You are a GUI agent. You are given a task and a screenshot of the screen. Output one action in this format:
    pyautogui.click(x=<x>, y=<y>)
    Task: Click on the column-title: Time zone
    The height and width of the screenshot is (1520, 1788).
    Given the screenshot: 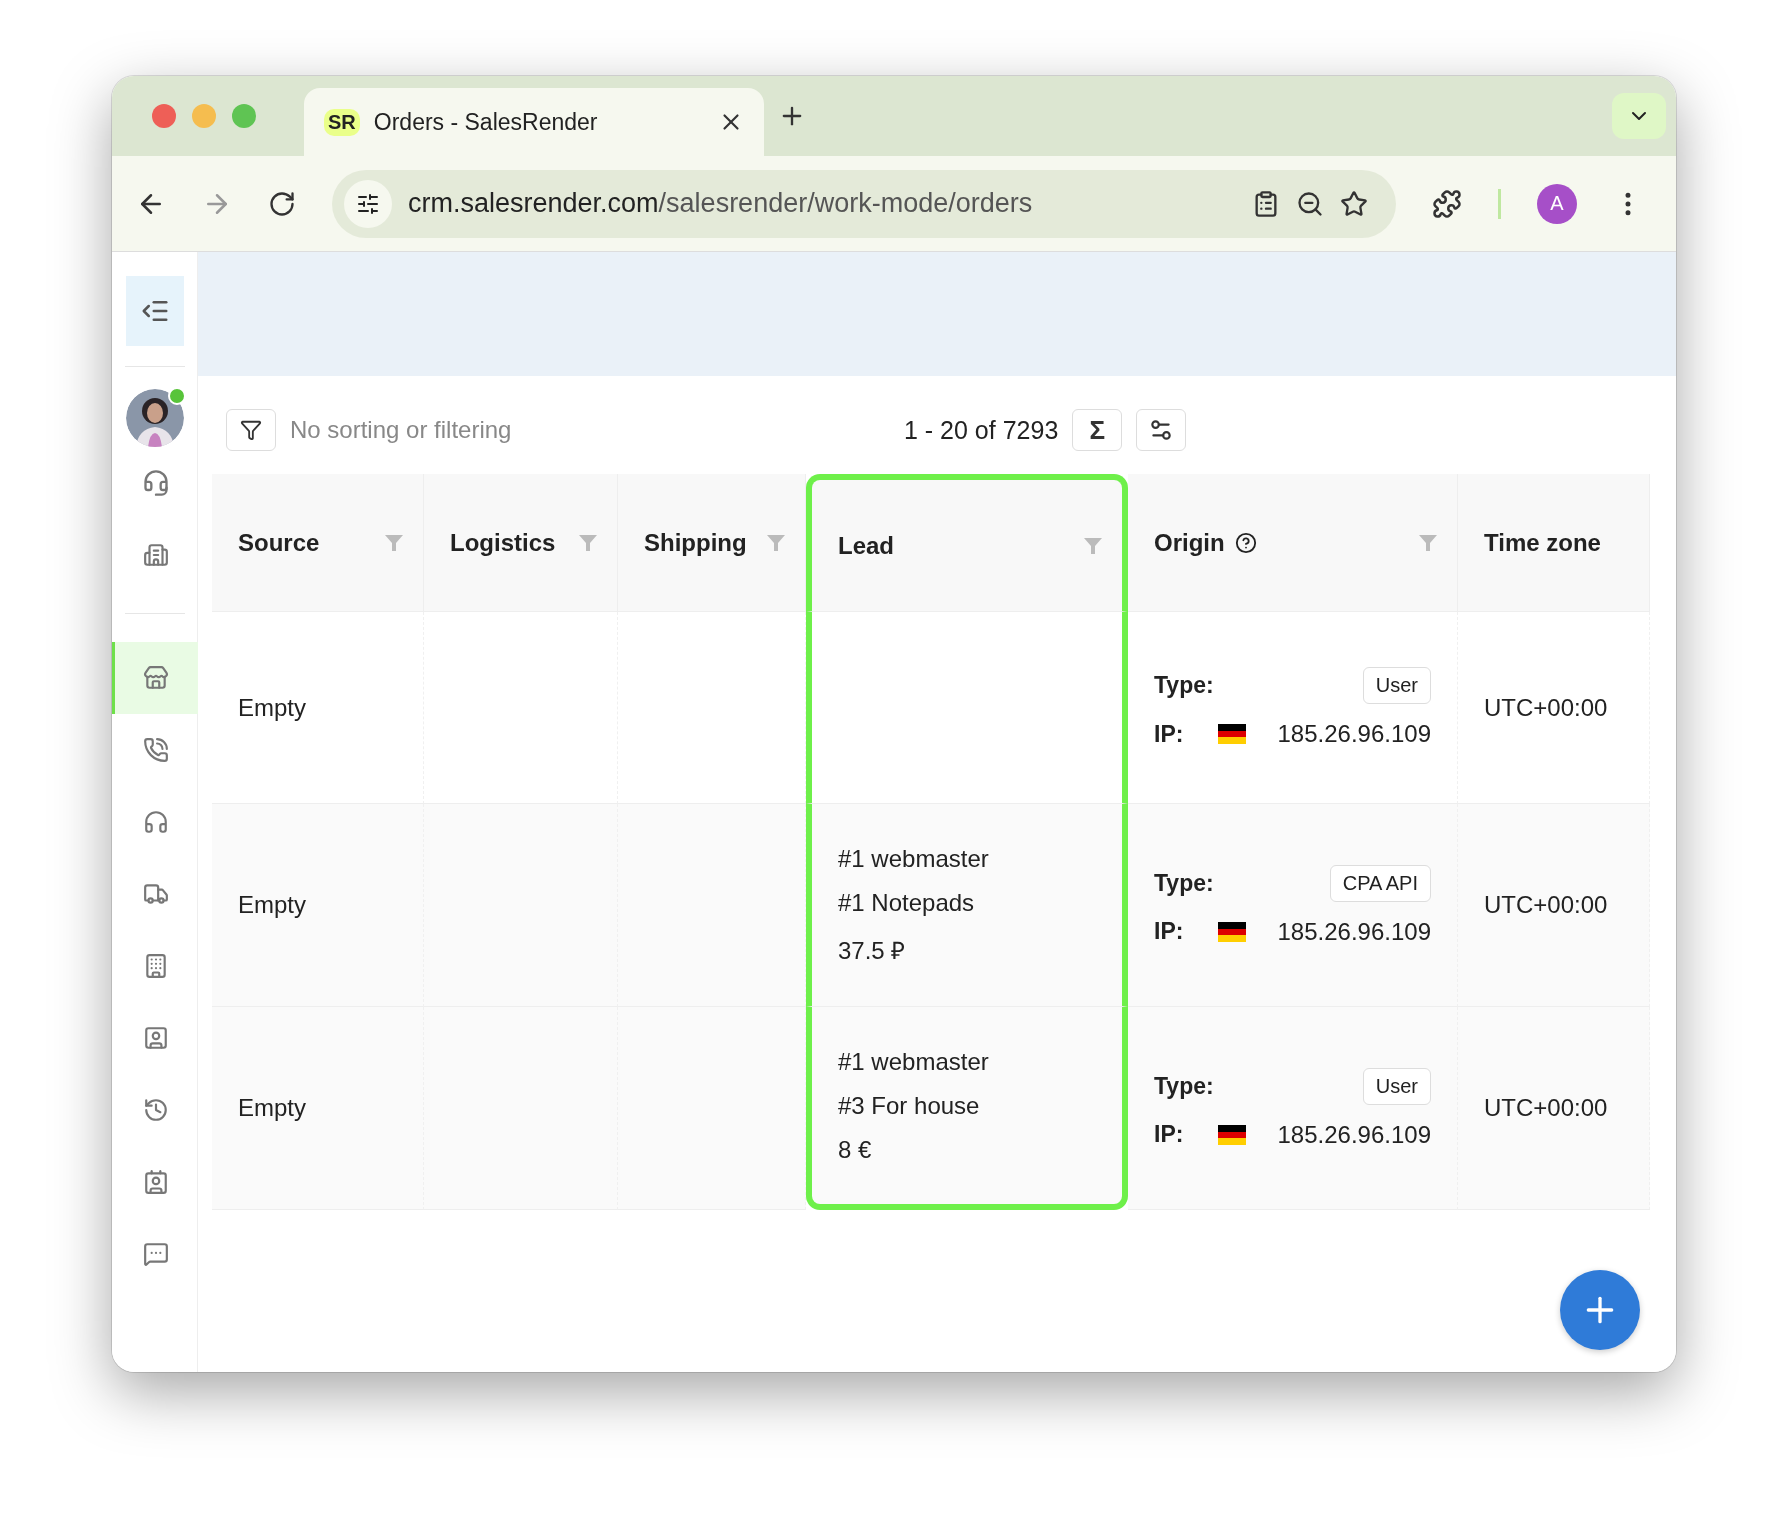 What is the action you would take?
    pyautogui.click(x=1542, y=542)
    